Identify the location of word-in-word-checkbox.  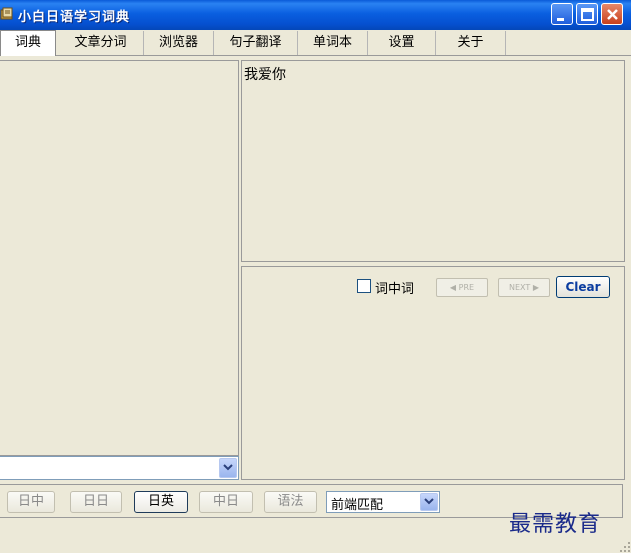
(364, 286).